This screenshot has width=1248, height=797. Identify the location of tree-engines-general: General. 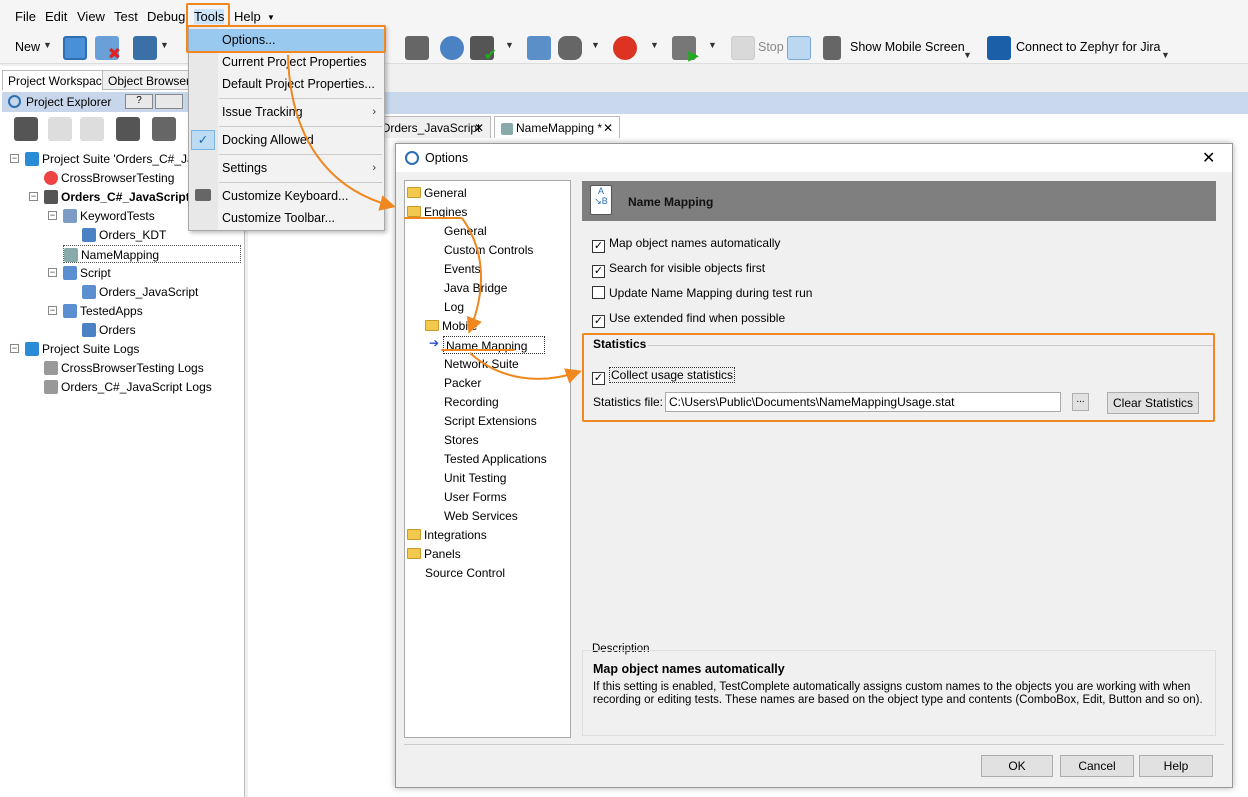
(465, 231).